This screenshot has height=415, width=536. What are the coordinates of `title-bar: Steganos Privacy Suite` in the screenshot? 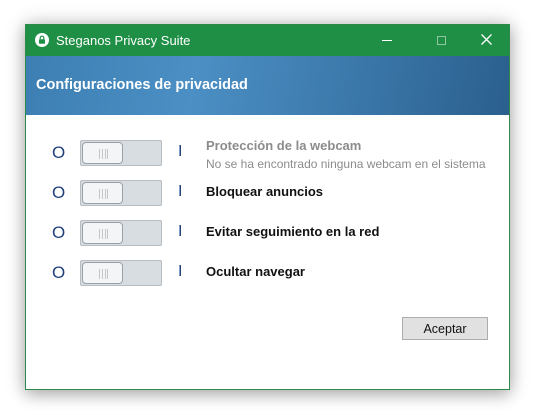 It's located at (267, 40).